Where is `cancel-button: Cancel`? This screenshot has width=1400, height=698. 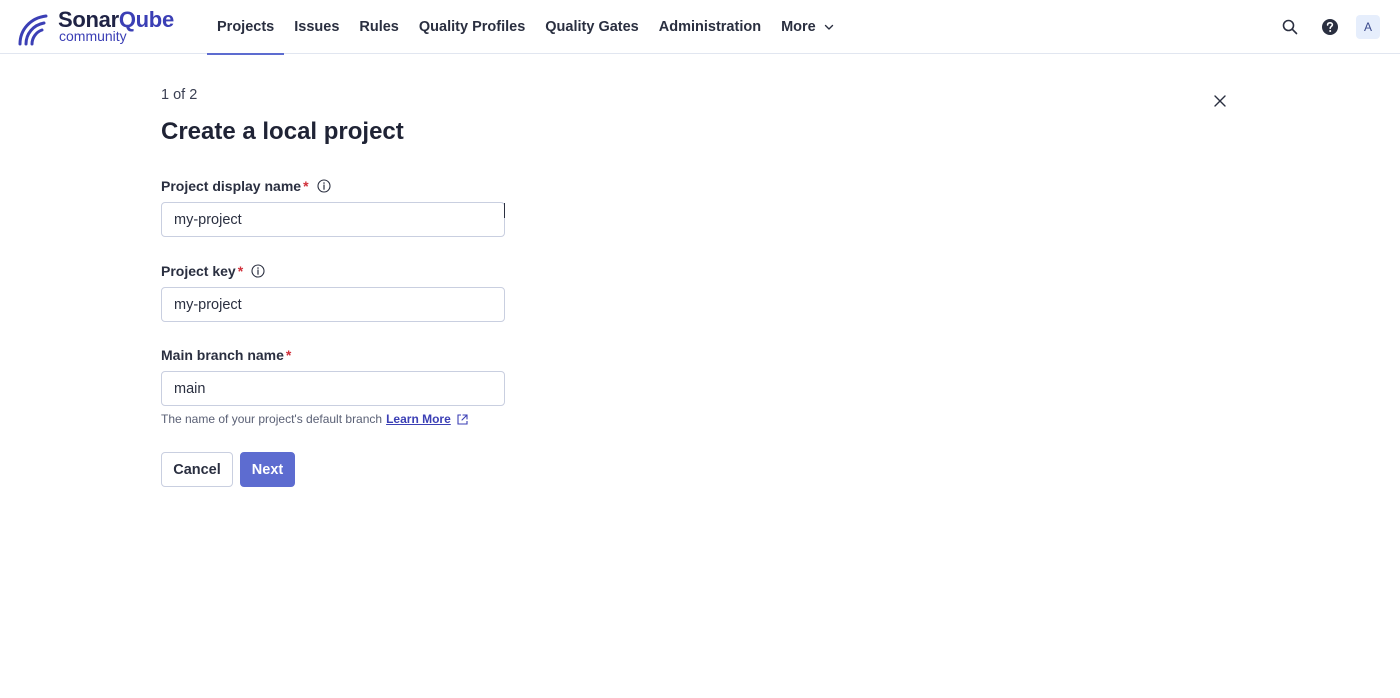 cancel-button: Cancel is located at coordinates (197, 469).